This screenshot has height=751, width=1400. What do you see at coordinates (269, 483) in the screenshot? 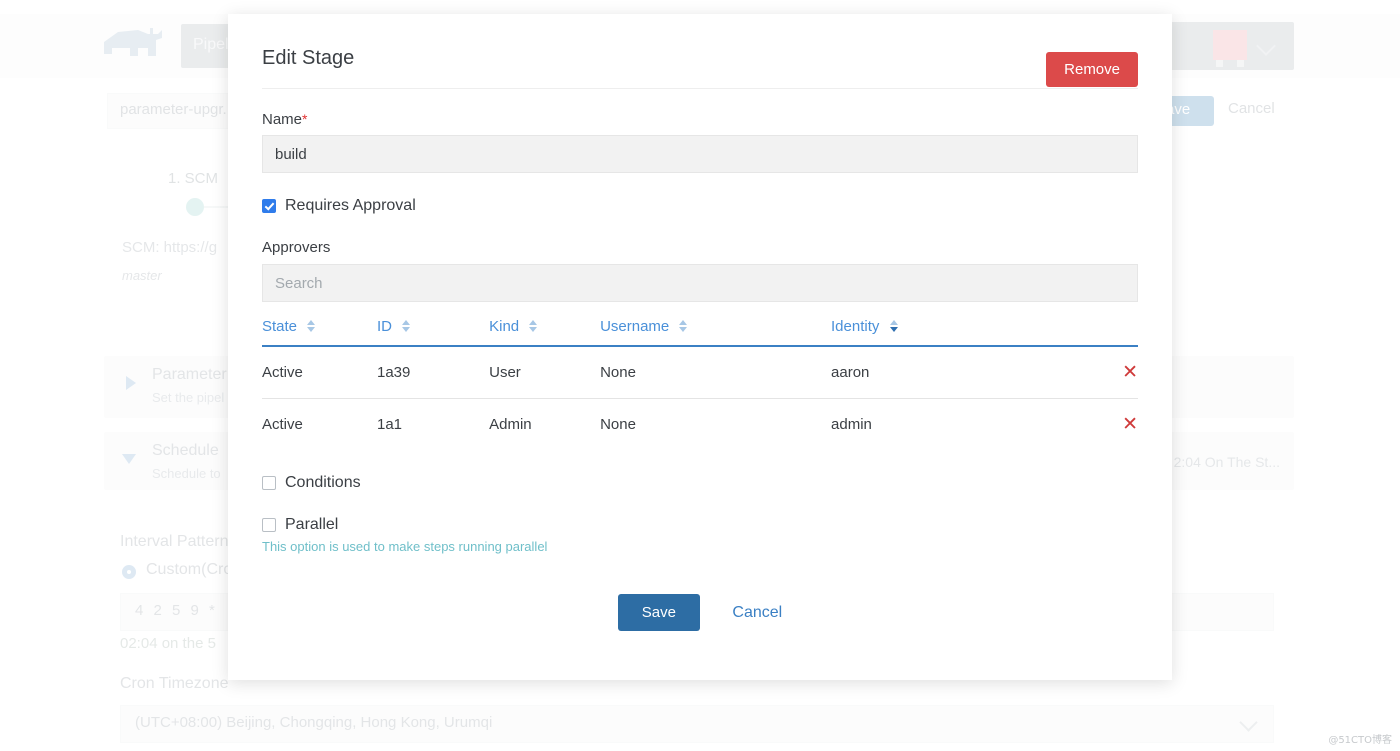
I see `conditions-checkbox` at bounding box center [269, 483].